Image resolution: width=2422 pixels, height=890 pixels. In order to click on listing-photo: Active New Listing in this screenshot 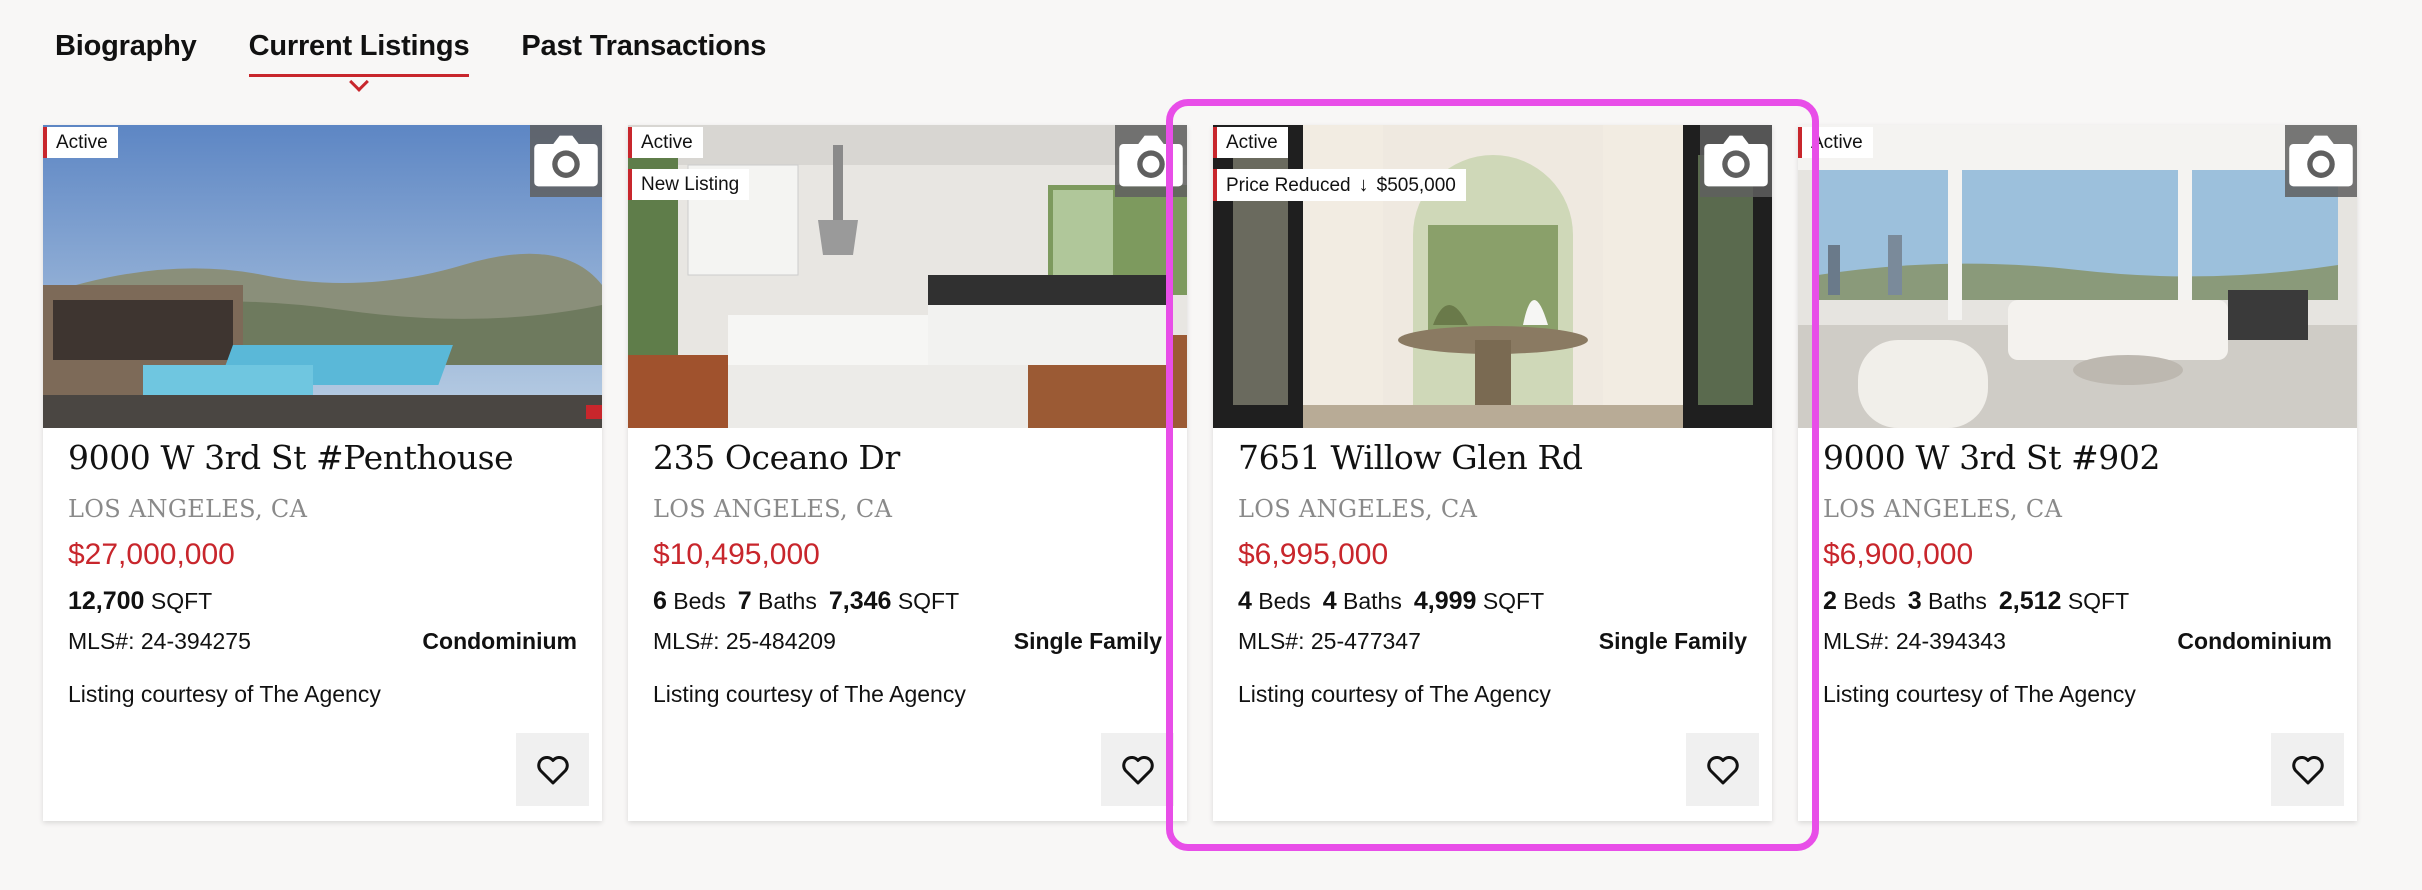, I will do `click(907, 276)`.